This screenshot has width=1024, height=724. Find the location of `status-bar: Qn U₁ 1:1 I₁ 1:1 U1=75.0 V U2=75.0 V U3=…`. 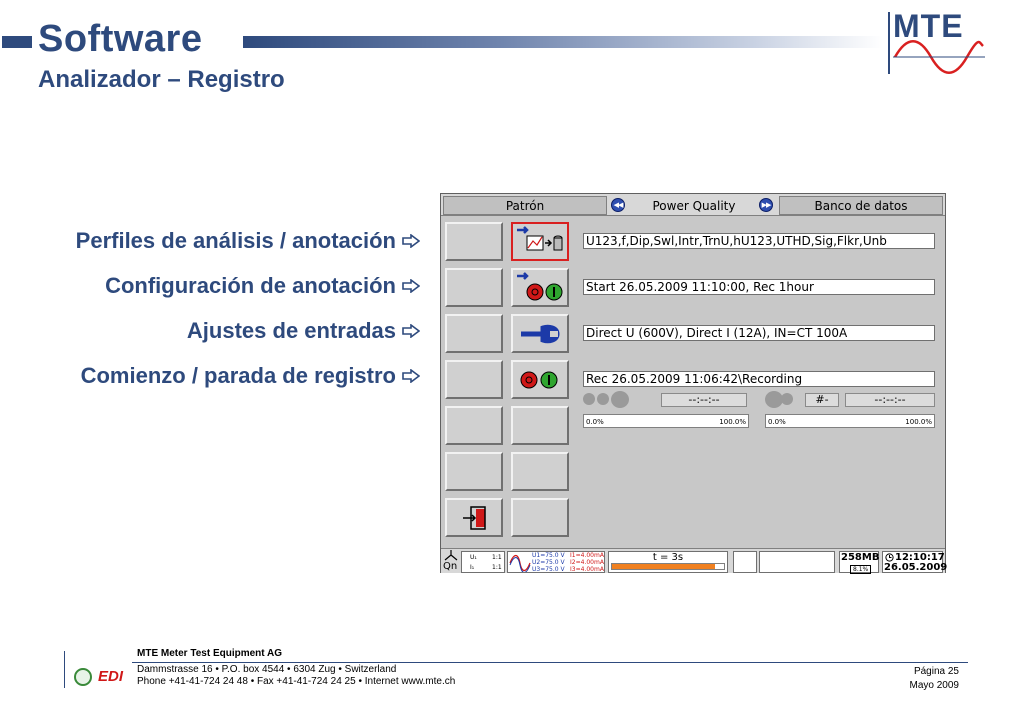

status-bar: Qn U₁ 1:1 I₁ 1:1 U1=75.0 V U2=75.0 V U3=… is located at coordinates (694, 561).